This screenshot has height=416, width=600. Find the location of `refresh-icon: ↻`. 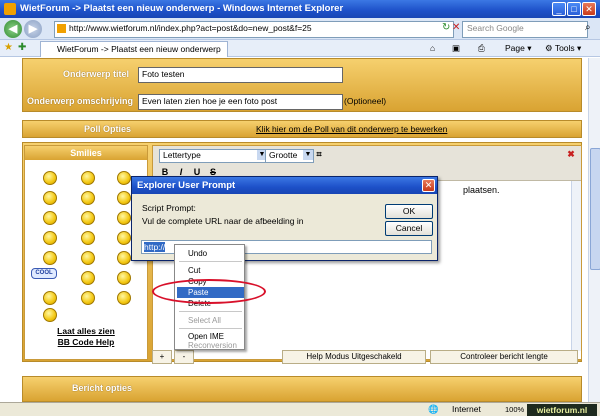

refresh-icon: ↻ is located at coordinates (446, 27).